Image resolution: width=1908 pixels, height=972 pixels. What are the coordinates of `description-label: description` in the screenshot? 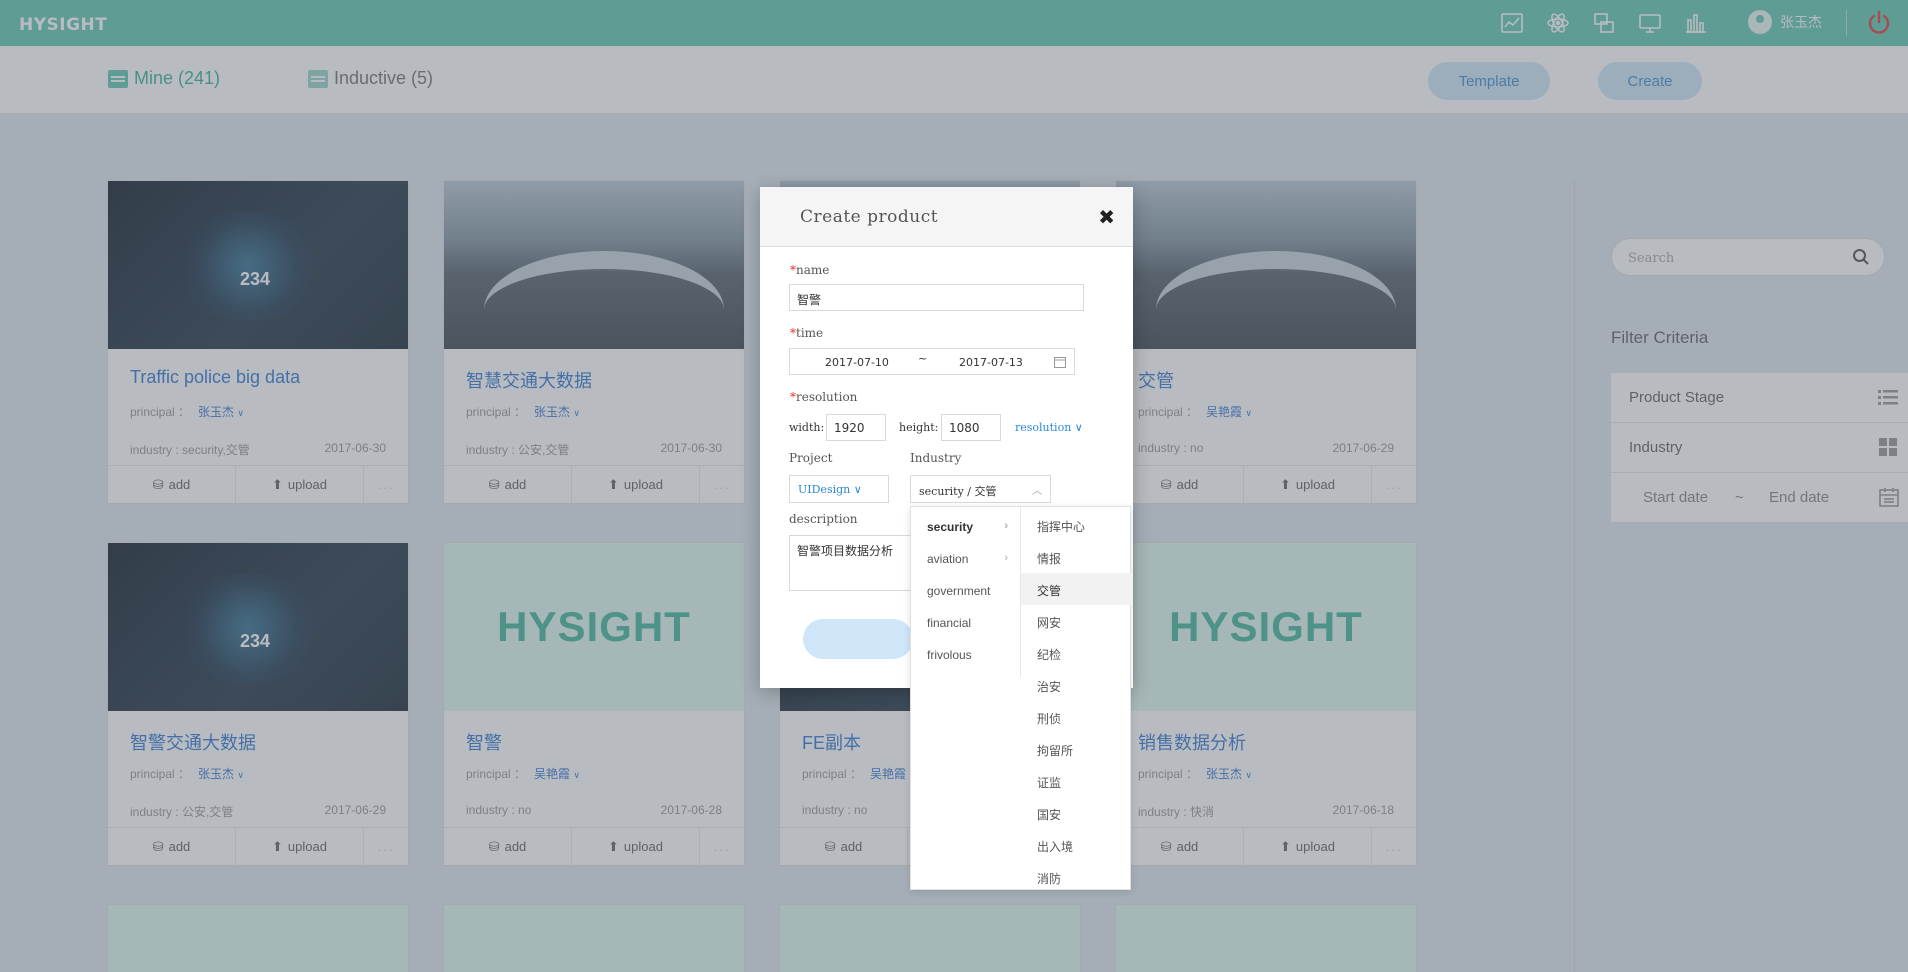 It's located at (823, 519).